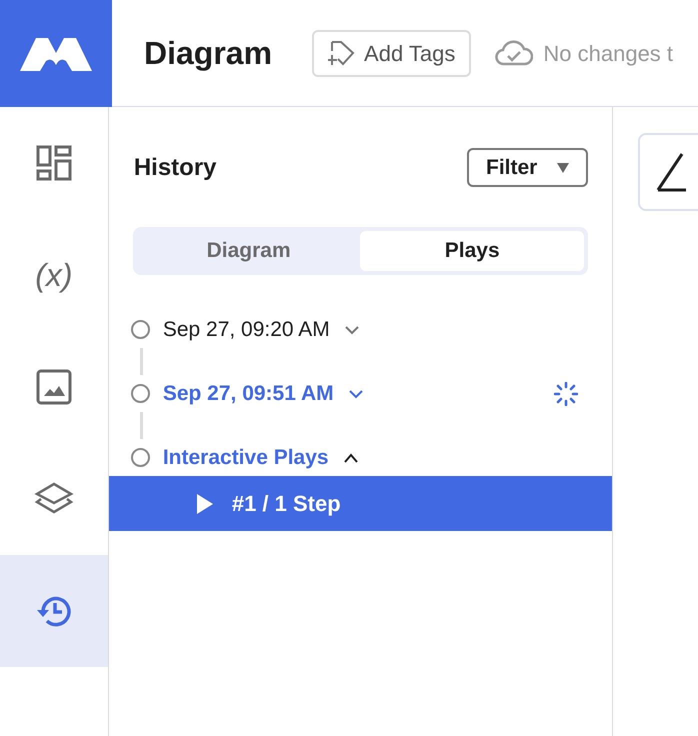 The height and width of the screenshot is (736, 698). Describe the element at coordinates (563, 167) in the screenshot. I see `caret-icon` at that location.